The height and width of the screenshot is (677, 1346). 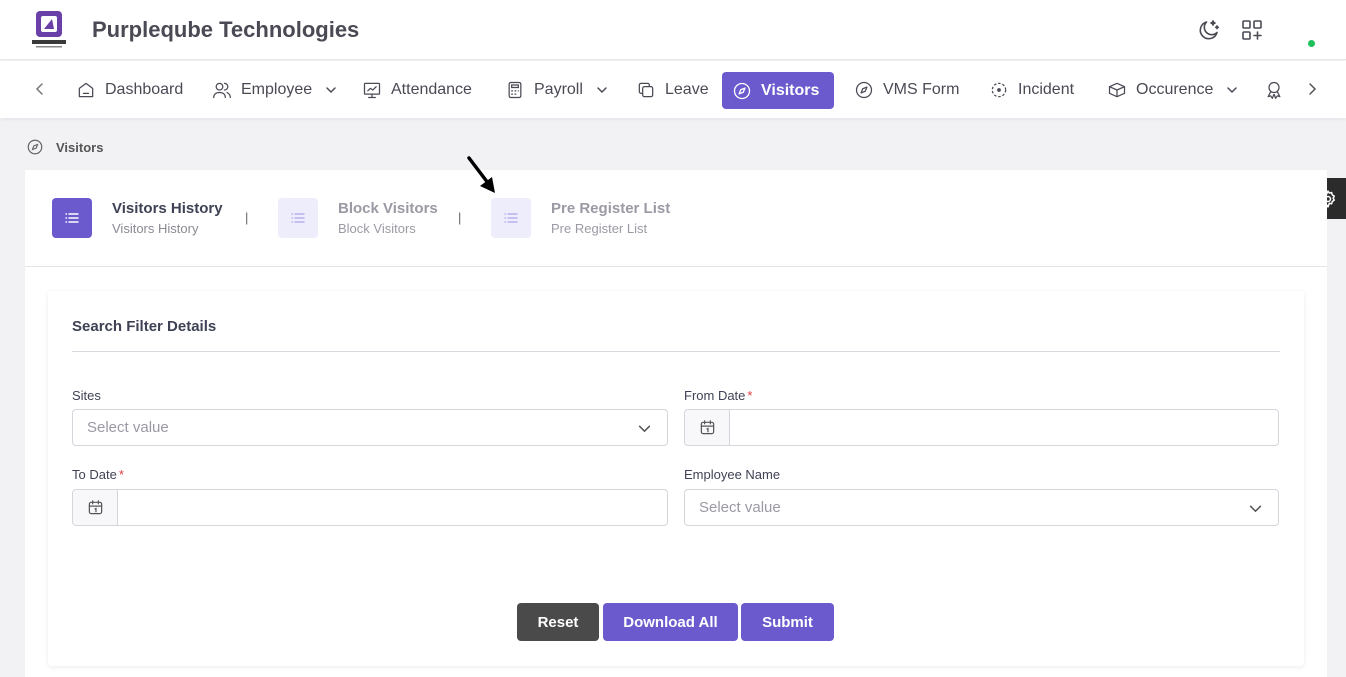 What do you see at coordinates (388, 208) in the screenshot?
I see `tab-title: Block Visitors` at bounding box center [388, 208].